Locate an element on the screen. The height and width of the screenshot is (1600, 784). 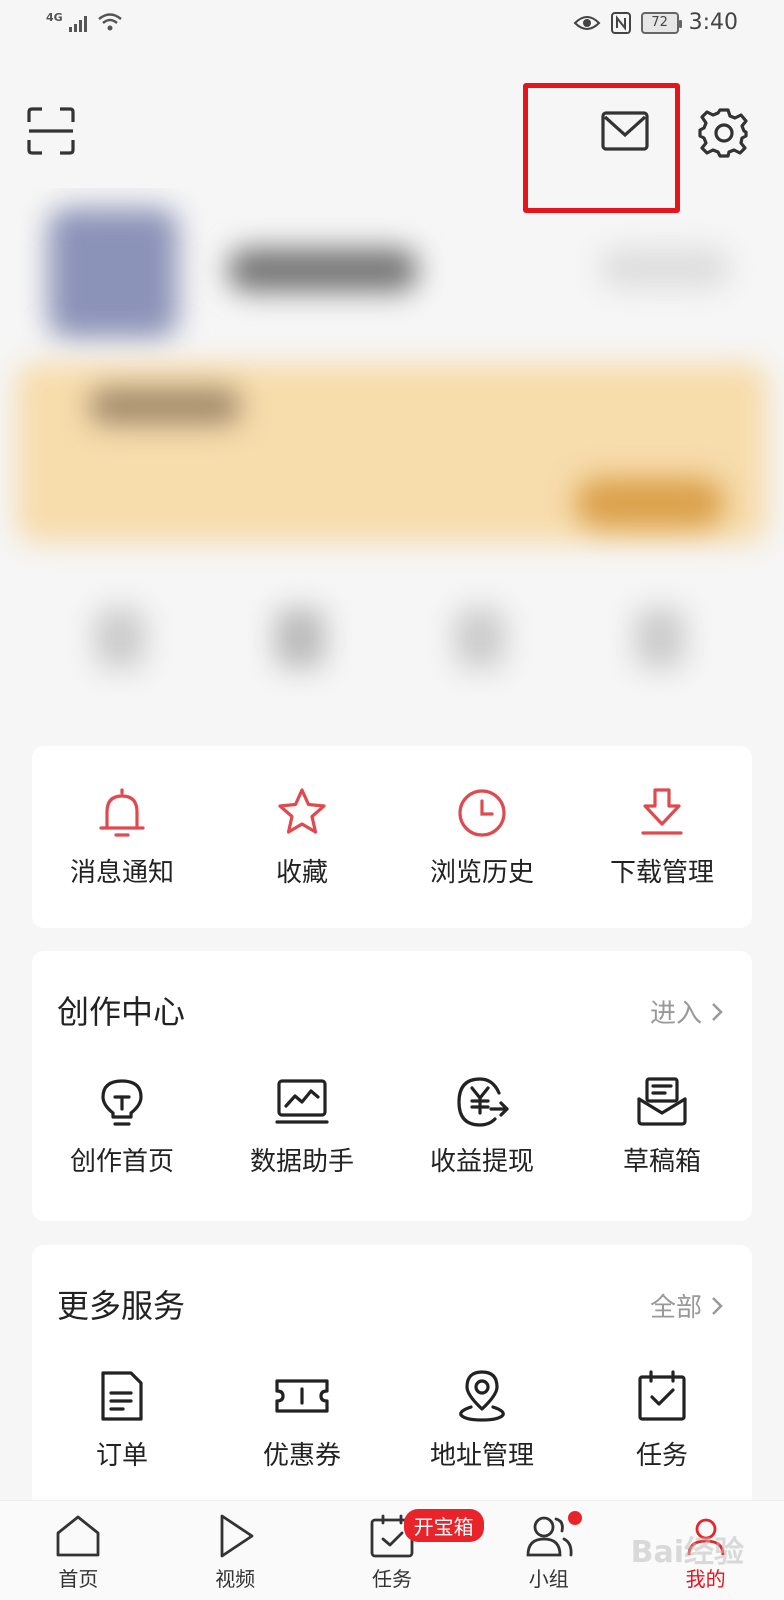
creator-item-label: 创作首页 is located at coordinates (121, 1162).